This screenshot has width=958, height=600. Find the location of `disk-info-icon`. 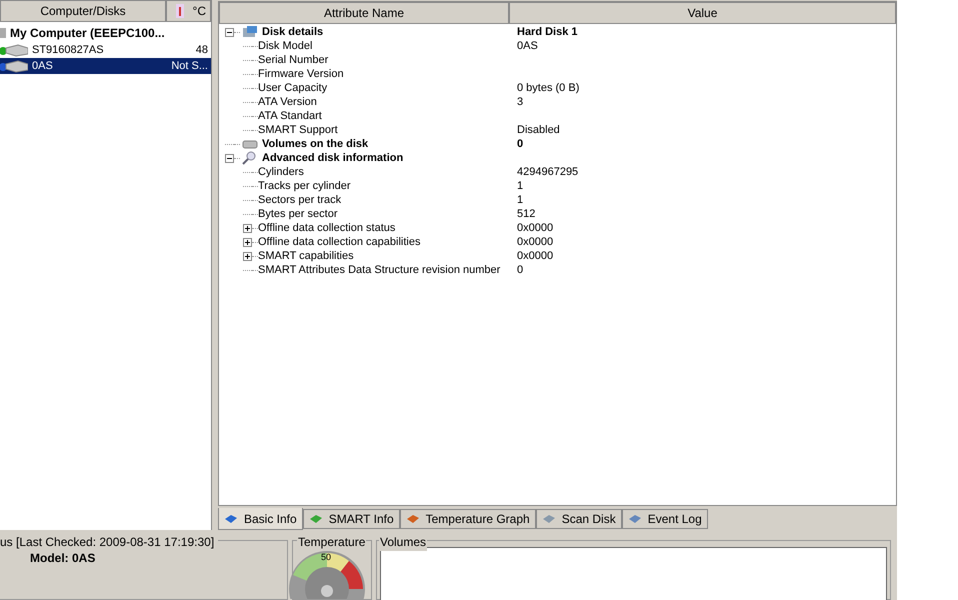

disk-info-icon is located at coordinates (250, 32).